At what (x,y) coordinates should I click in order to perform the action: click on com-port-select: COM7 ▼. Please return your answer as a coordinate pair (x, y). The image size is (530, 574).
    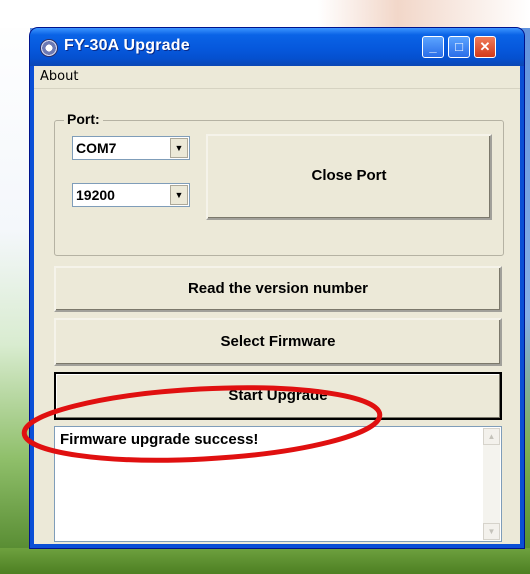
    Looking at the image, I should click on (131, 148).